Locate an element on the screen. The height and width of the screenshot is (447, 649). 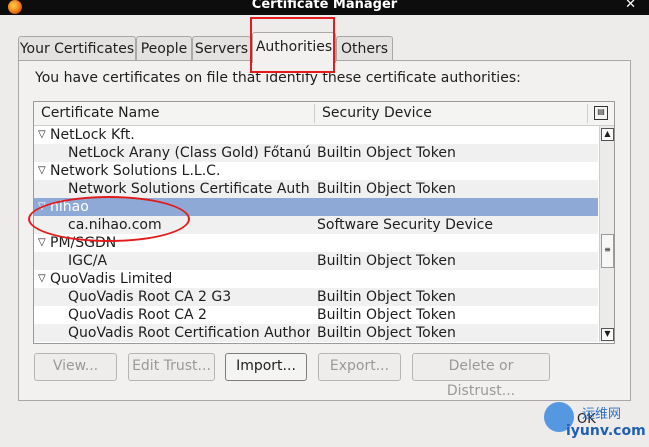
tree-group-row: ▽ Network Solutions L.L.C. is located at coordinates (316, 171).